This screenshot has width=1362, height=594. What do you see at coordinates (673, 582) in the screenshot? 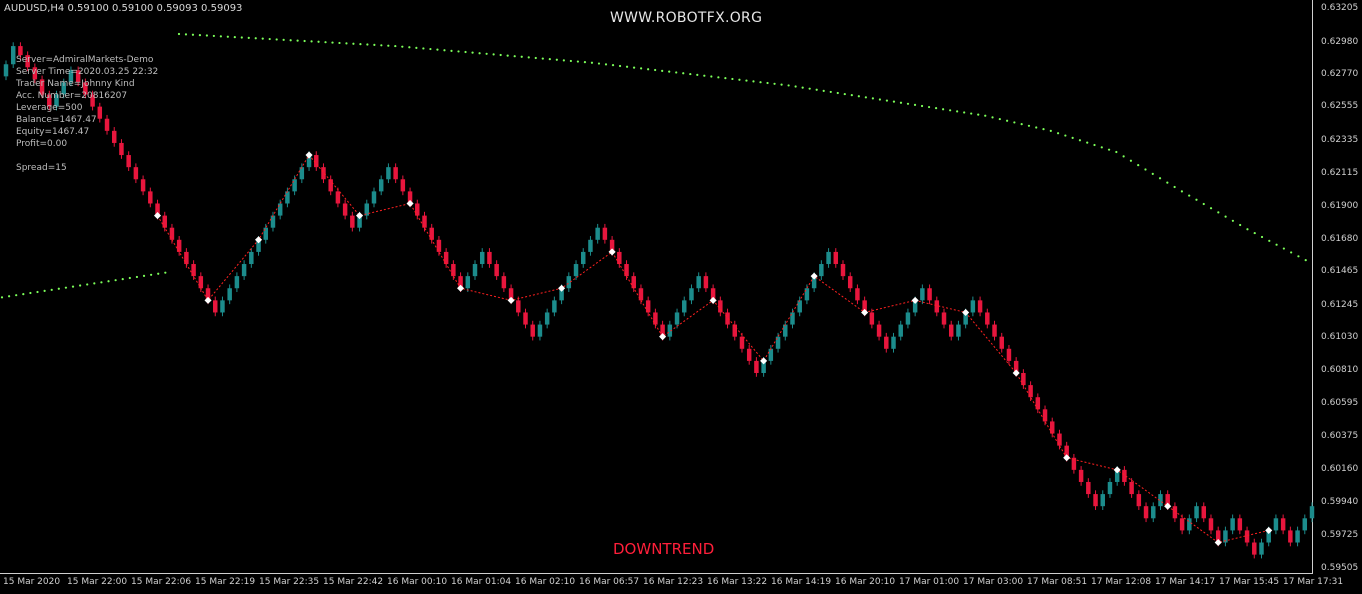
I see `time-tick-label: 16 Mar 12:23` at bounding box center [673, 582].